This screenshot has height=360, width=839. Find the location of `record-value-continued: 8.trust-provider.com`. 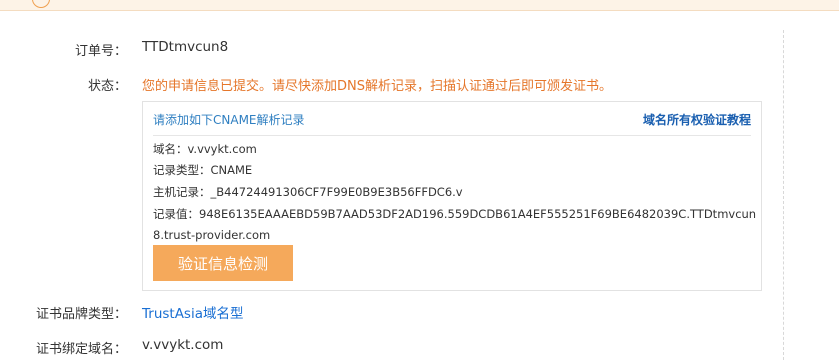

record-value-continued: 8.trust-provider.com is located at coordinates (212, 235).